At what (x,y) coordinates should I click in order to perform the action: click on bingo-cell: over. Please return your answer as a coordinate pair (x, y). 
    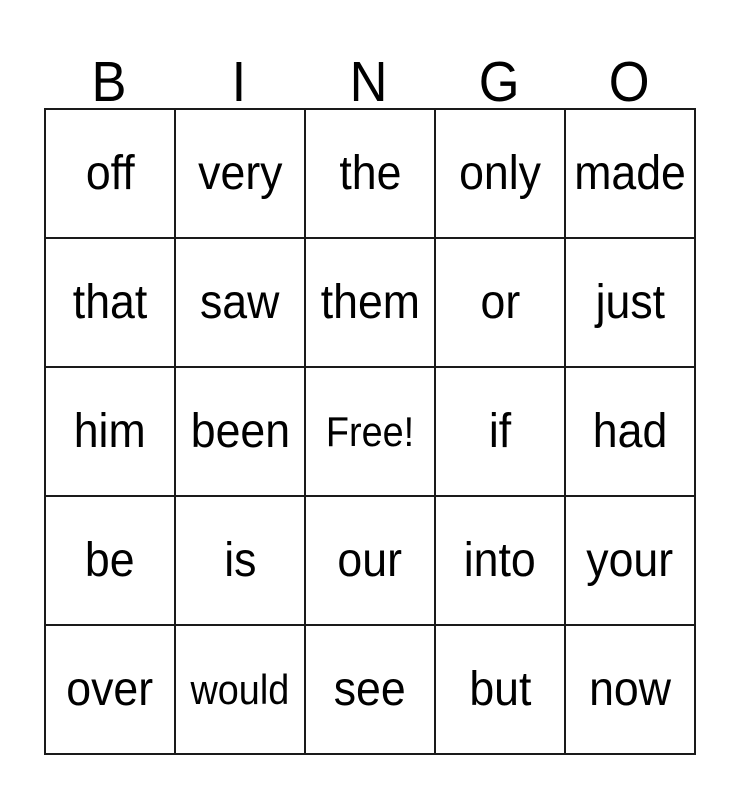
    Looking at the image, I should click on (111, 690).